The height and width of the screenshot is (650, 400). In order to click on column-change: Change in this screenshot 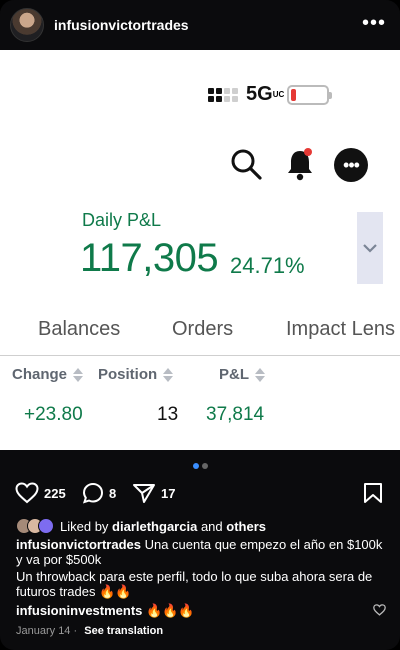, I will do `click(48, 374)`.